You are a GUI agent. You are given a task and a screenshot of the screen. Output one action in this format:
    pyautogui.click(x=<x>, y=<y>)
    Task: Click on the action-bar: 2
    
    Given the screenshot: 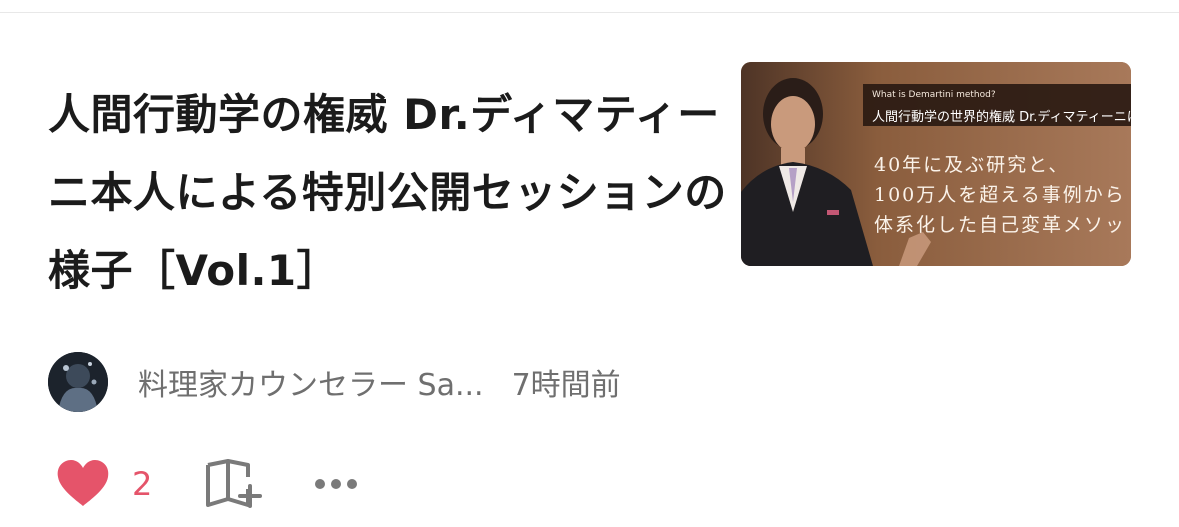 What is the action you would take?
    pyautogui.click(x=207, y=484)
    